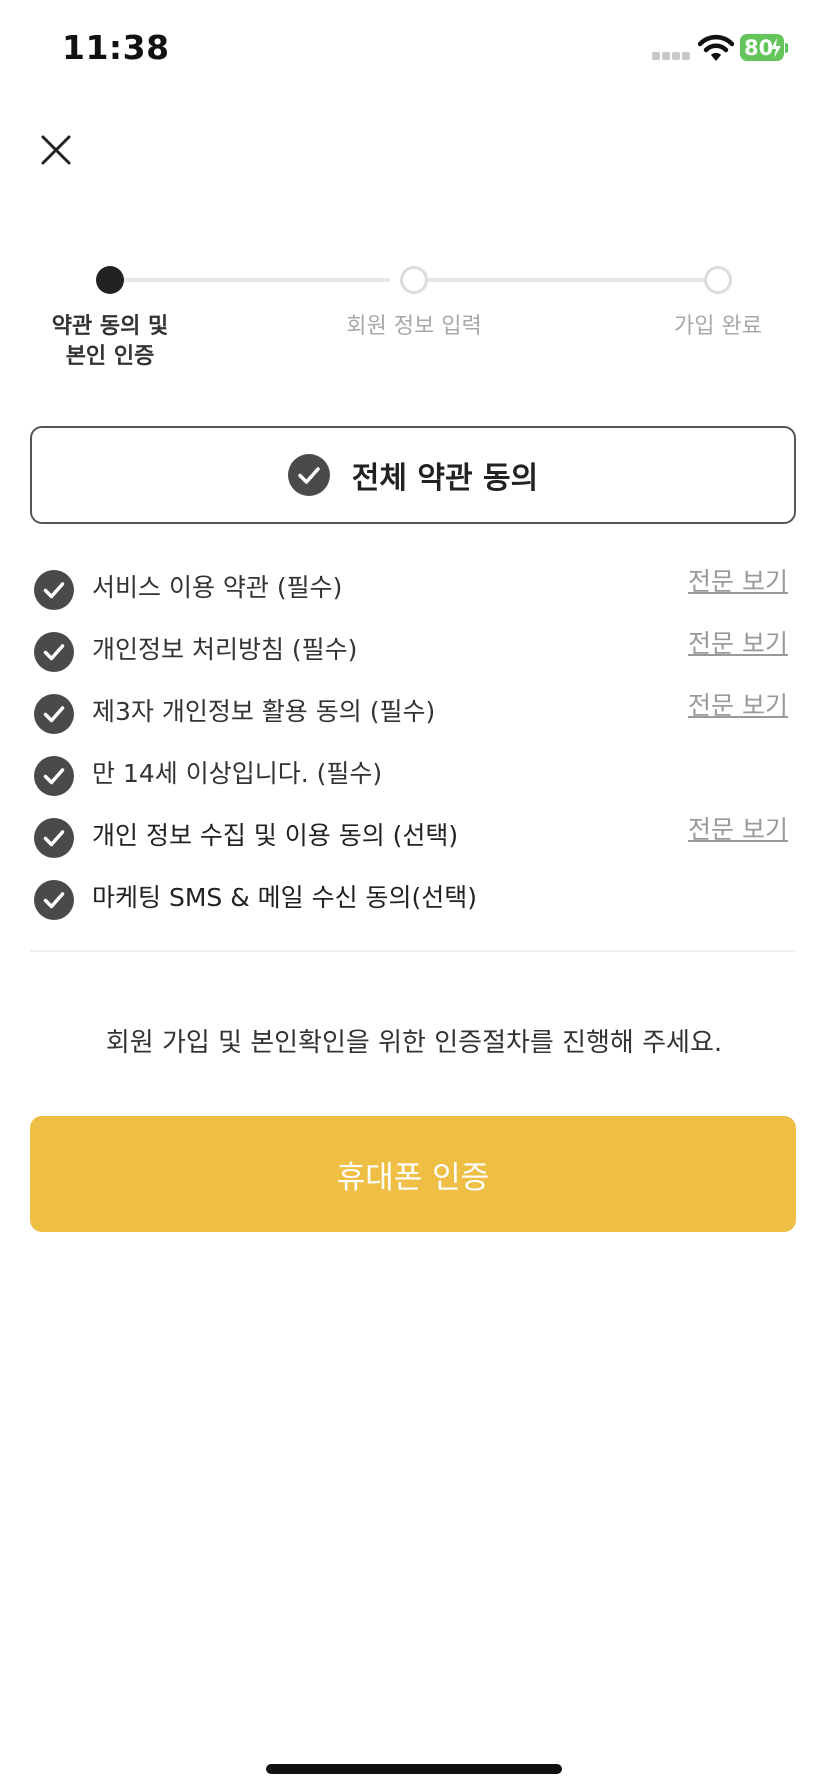 The width and height of the screenshot is (828, 1792). What do you see at coordinates (225, 649) in the screenshot?
I see `term-label: 개인정보 처리방침 (필수)` at bounding box center [225, 649].